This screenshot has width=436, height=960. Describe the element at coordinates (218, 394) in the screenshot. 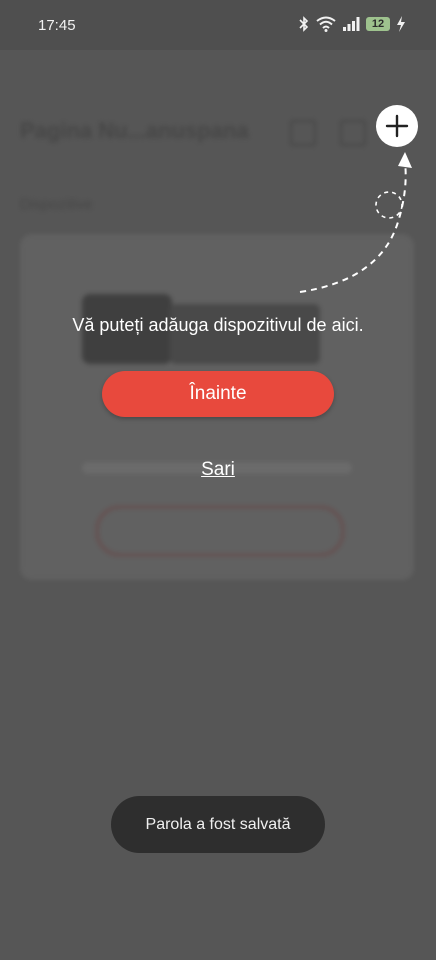

I see `next-button: Înainte` at that location.